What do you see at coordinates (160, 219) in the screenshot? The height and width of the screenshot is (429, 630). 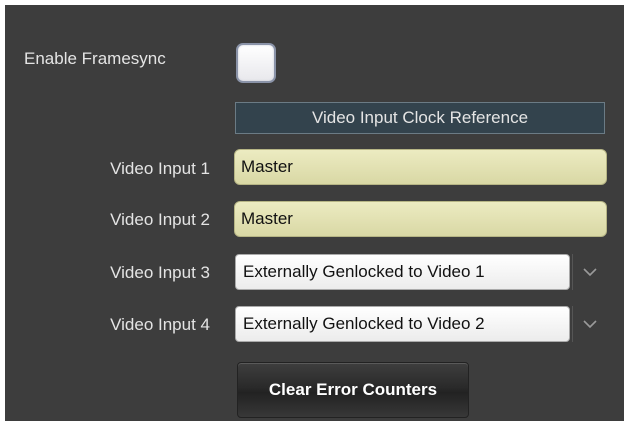 I see `video-input-2-label: Video Input 2` at bounding box center [160, 219].